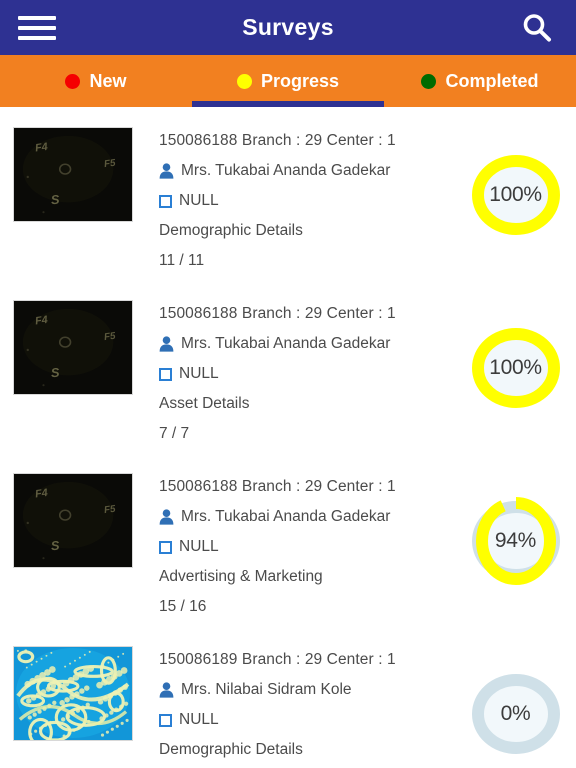  I want to click on tab-completed: Completed, so click(480, 81).